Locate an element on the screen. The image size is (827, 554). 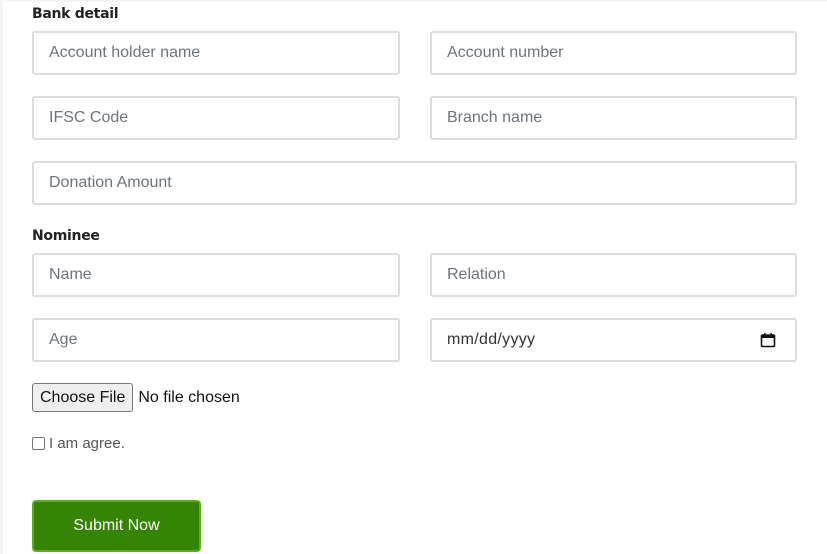
page-top-edge is located at coordinates (413, 1).